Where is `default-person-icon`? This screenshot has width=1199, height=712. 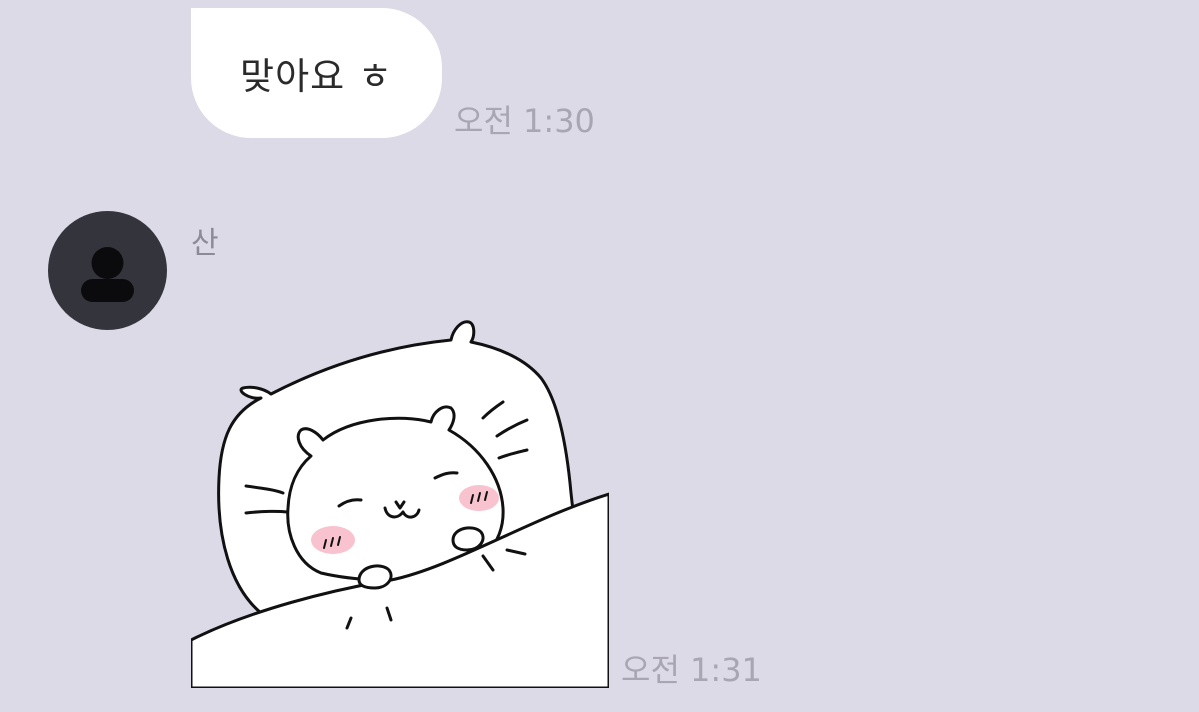 default-person-icon is located at coordinates (107, 274).